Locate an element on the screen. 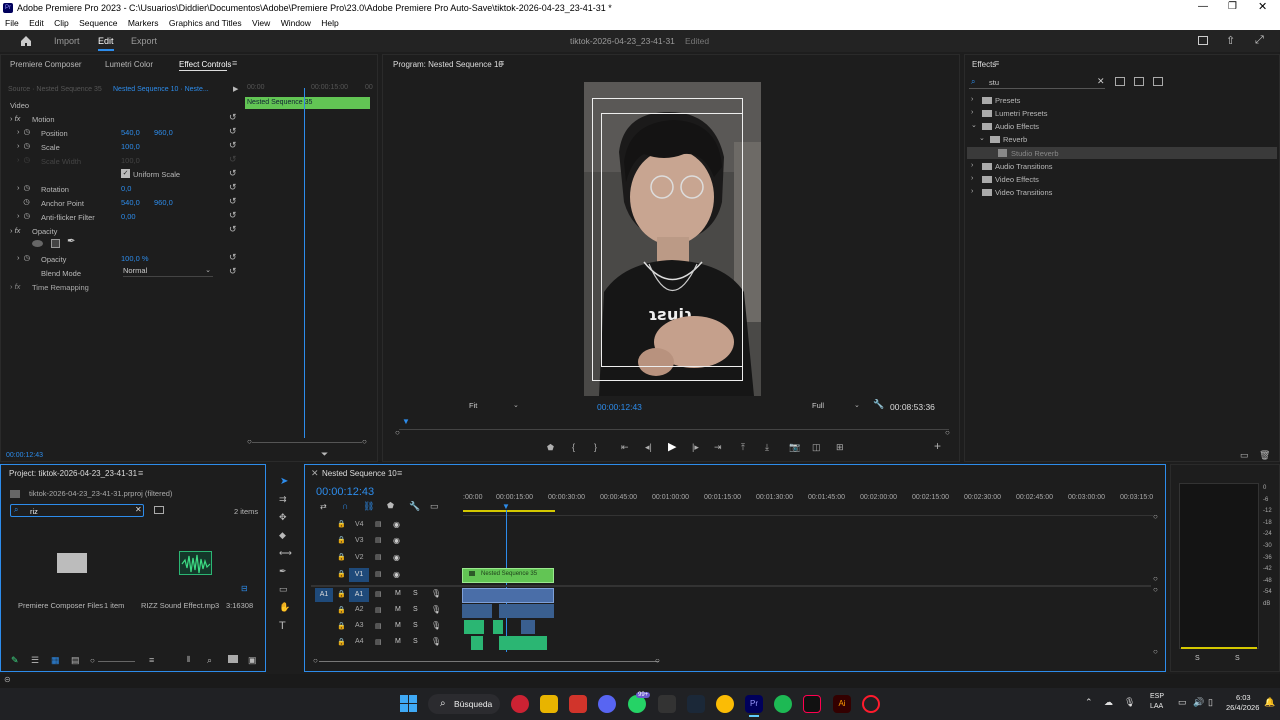 This screenshot has width=1280, height=720. vscroll-handle-mid: ○ is located at coordinates (1155, 578).